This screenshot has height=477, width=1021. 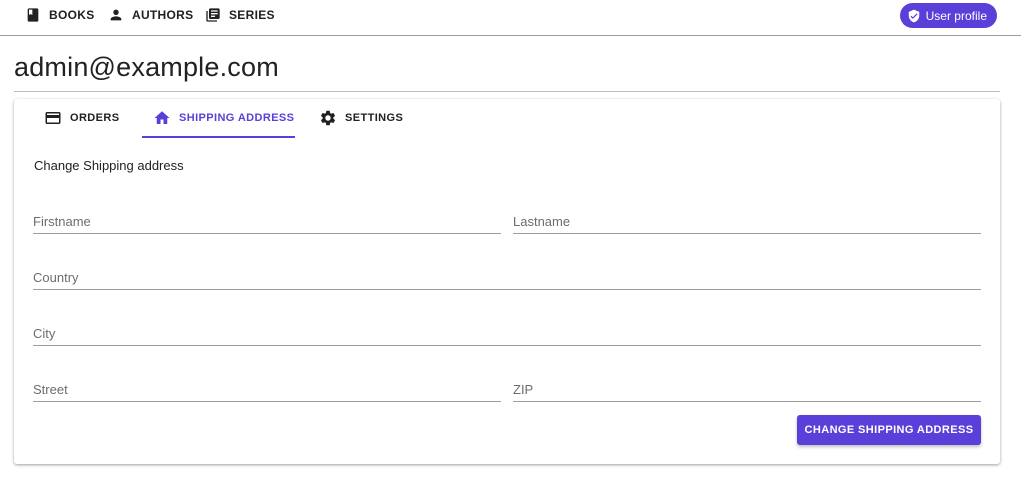 I want to click on form-heading: Change Shipping address, so click(x=109, y=165).